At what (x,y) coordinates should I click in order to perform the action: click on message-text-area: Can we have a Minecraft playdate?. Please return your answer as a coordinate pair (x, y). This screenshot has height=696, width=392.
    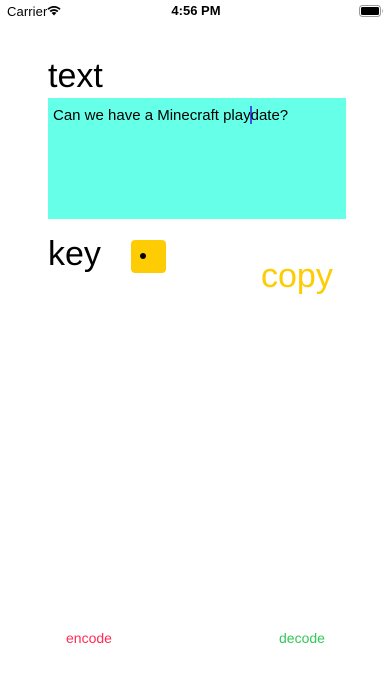
    Looking at the image, I should click on (197, 158).